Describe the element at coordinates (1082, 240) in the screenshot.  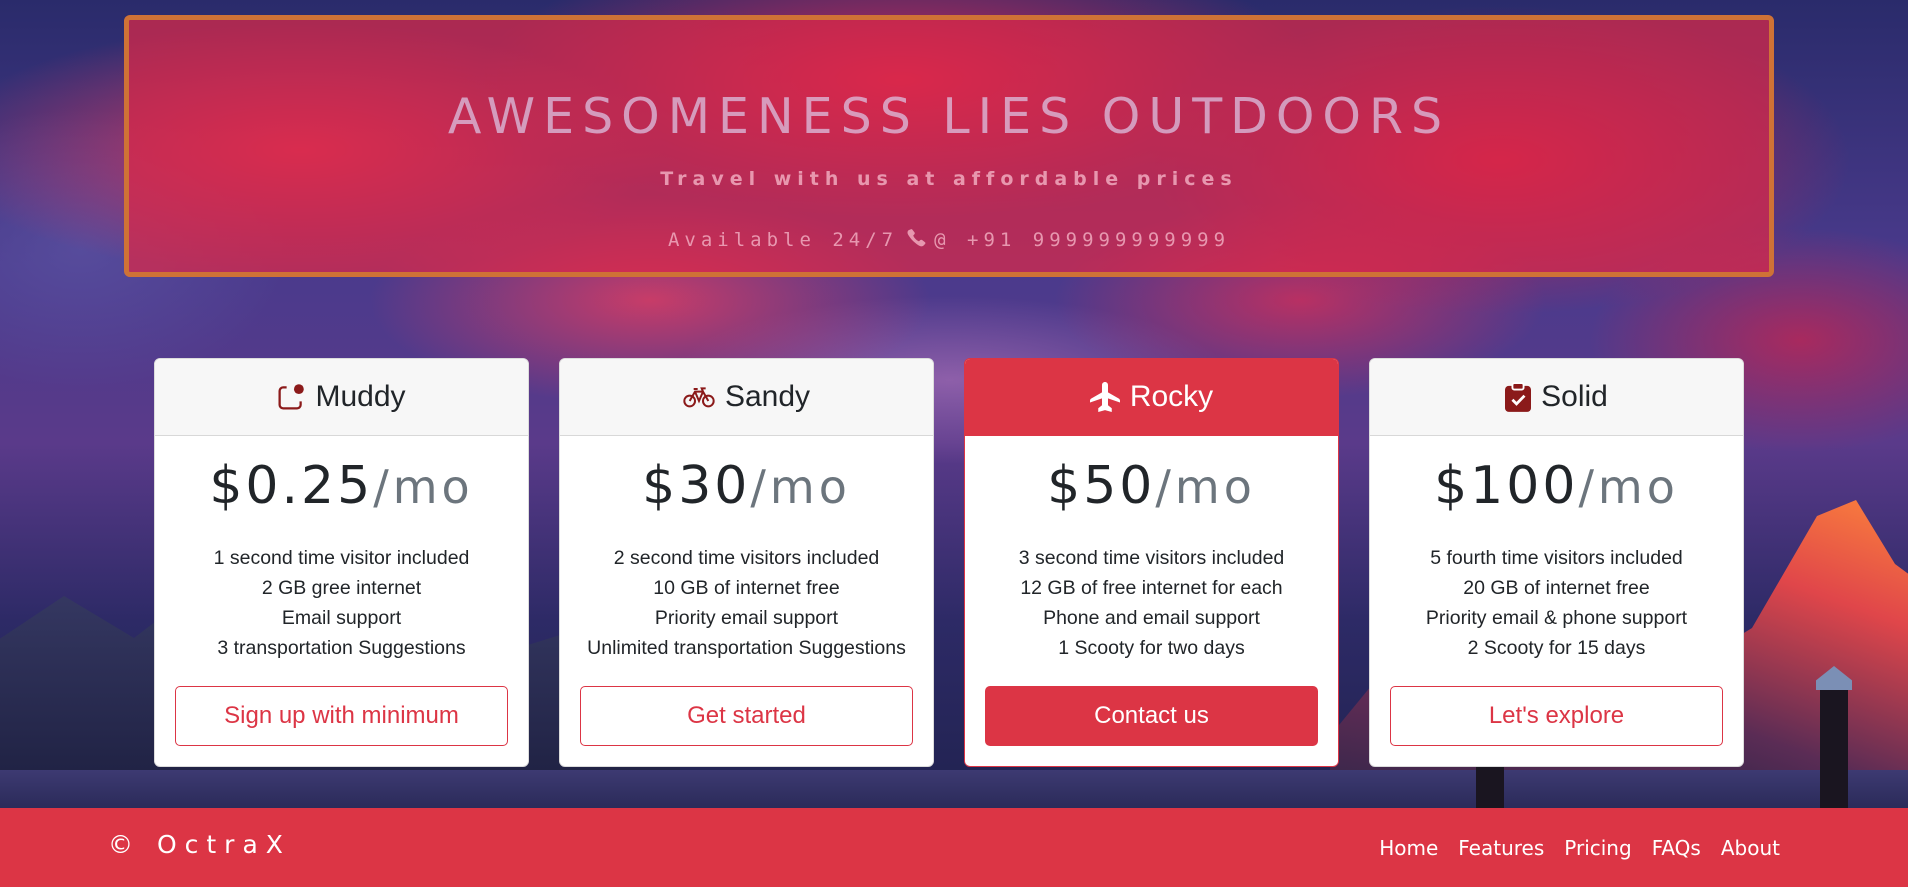
I see `phone-number: @ +91 999999999999` at that location.